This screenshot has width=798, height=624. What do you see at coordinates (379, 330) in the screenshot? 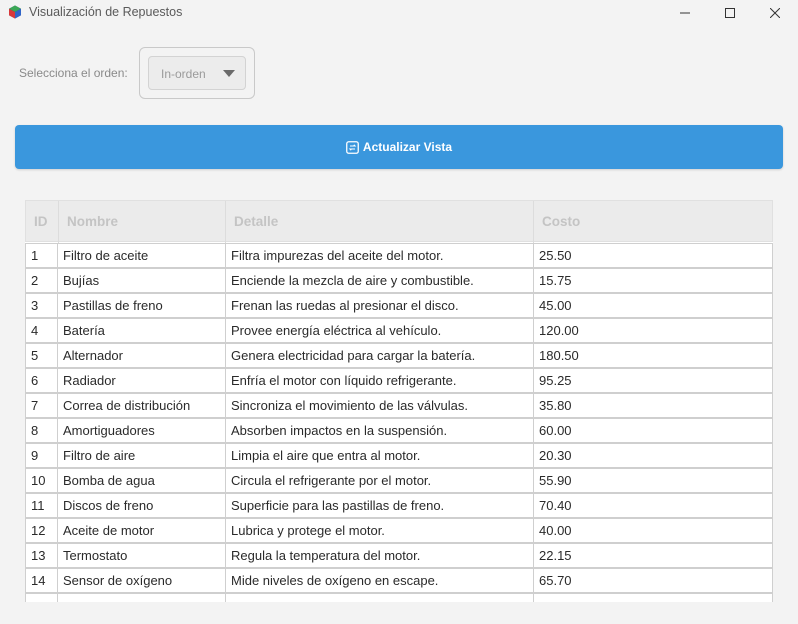
I see `cell-detalle: Provee energía eléctrica al vehículo.` at bounding box center [379, 330].